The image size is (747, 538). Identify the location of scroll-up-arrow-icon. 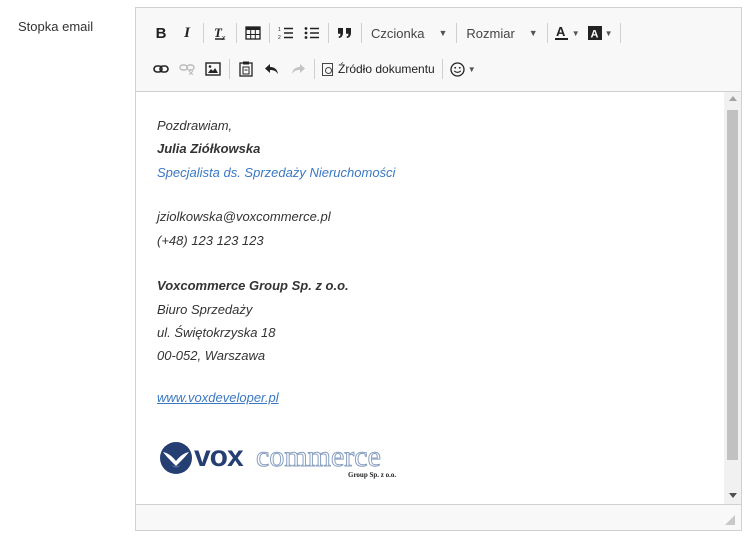
(733, 98).